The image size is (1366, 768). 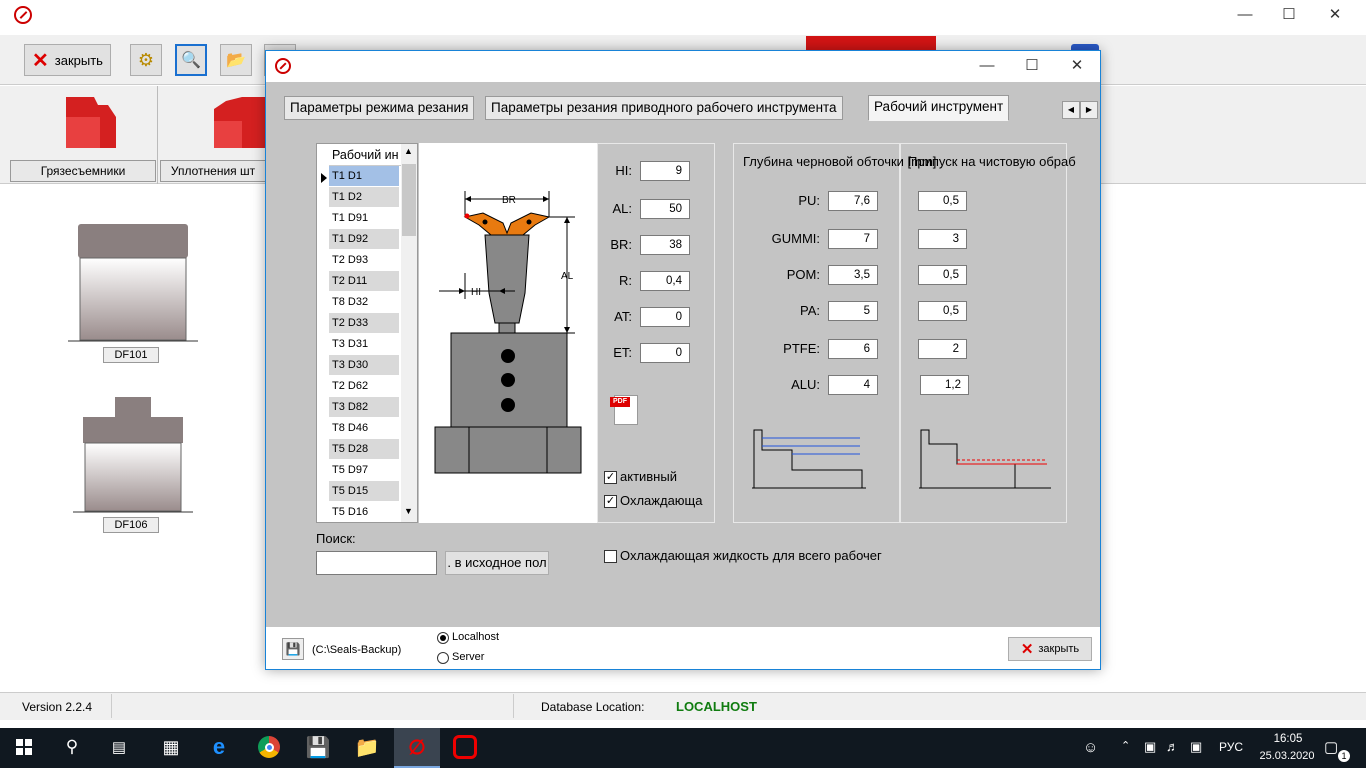 What do you see at coordinates (364, 470) in the screenshot?
I see `tool-list-item: T5 D97` at bounding box center [364, 470].